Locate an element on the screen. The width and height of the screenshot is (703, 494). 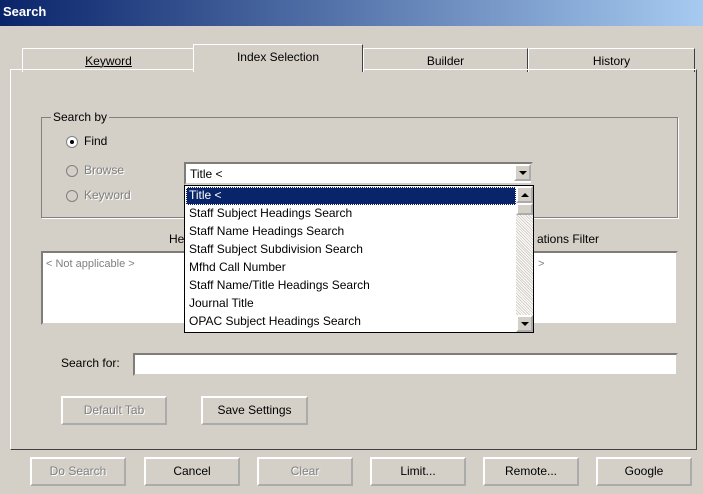
google-button: Google is located at coordinates (644, 471).